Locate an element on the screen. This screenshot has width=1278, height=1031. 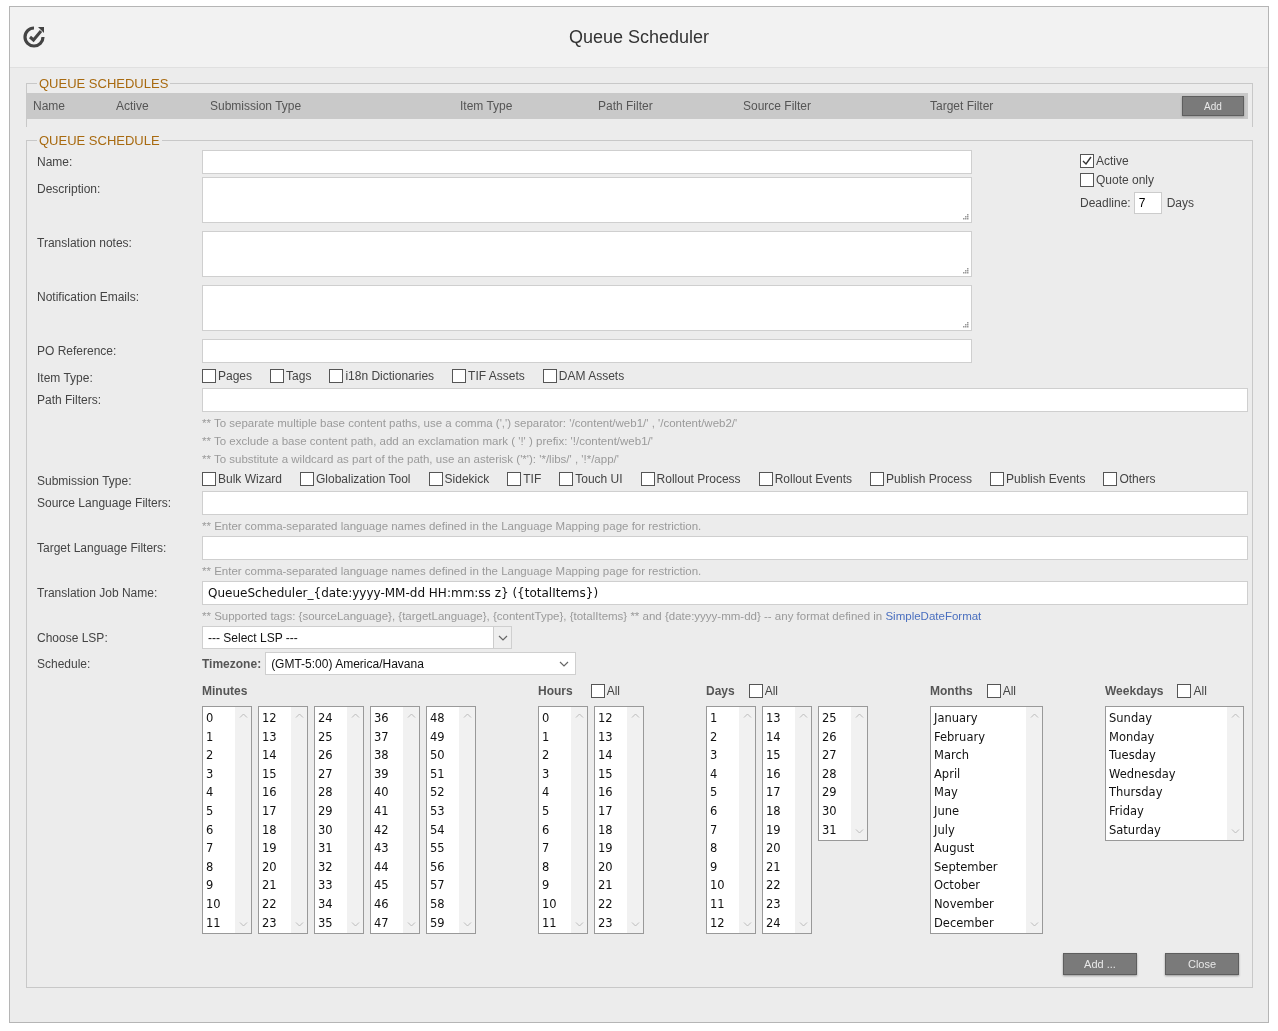
list-item: 20 is located at coordinates (780, 848).